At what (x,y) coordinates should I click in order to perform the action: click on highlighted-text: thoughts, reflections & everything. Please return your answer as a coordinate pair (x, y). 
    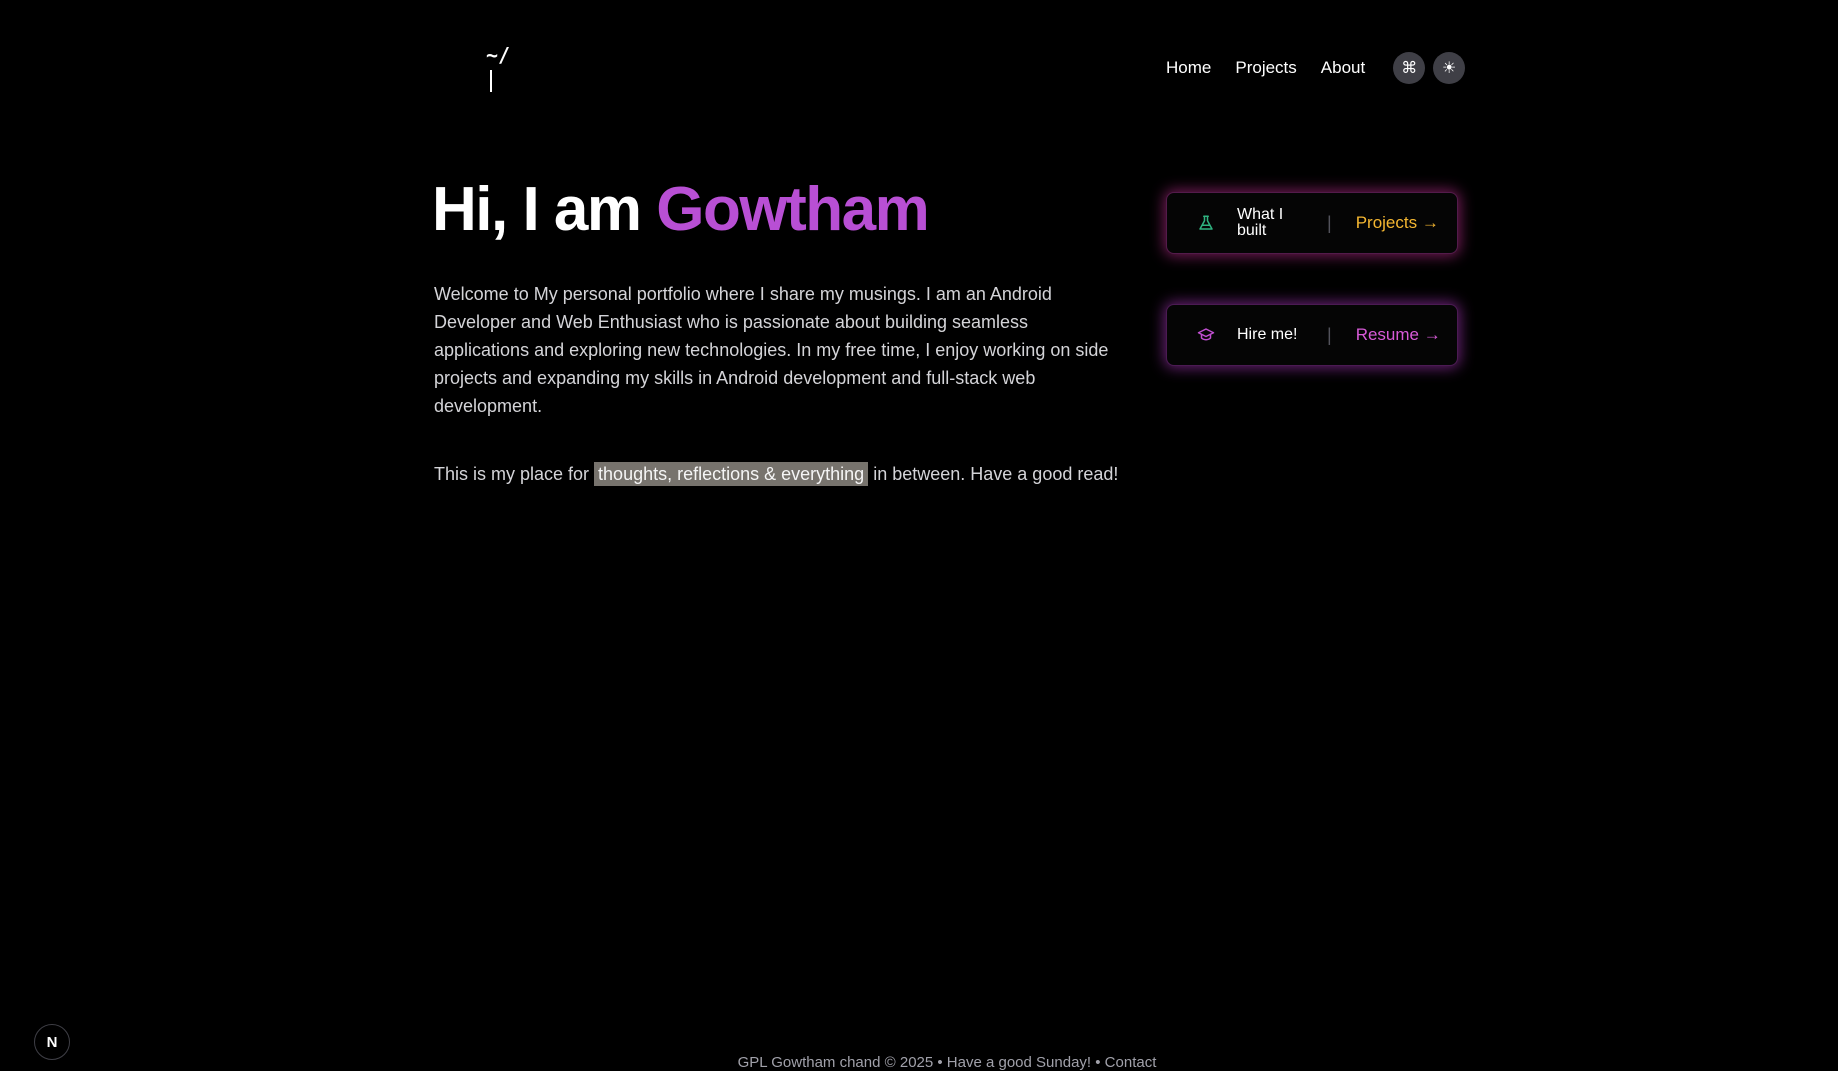
    Looking at the image, I should click on (731, 474).